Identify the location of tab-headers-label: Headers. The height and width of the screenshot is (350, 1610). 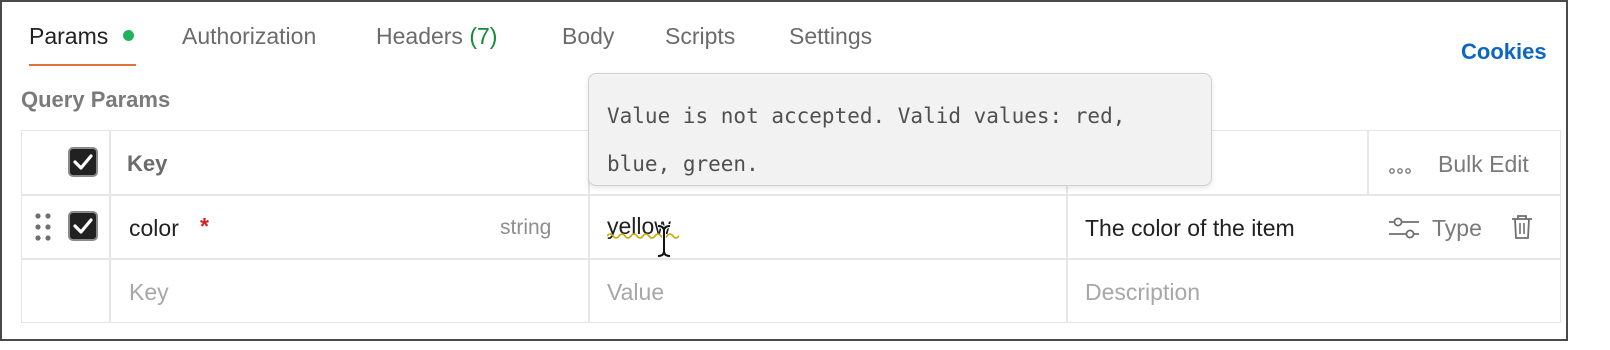
(419, 36).